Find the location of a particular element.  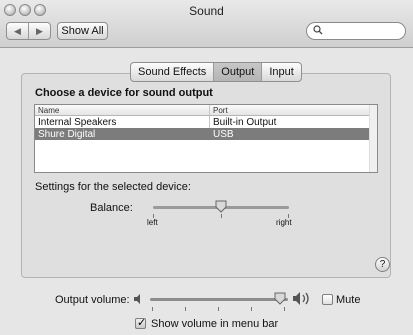

tab-input: Input is located at coordinates (280, 72).